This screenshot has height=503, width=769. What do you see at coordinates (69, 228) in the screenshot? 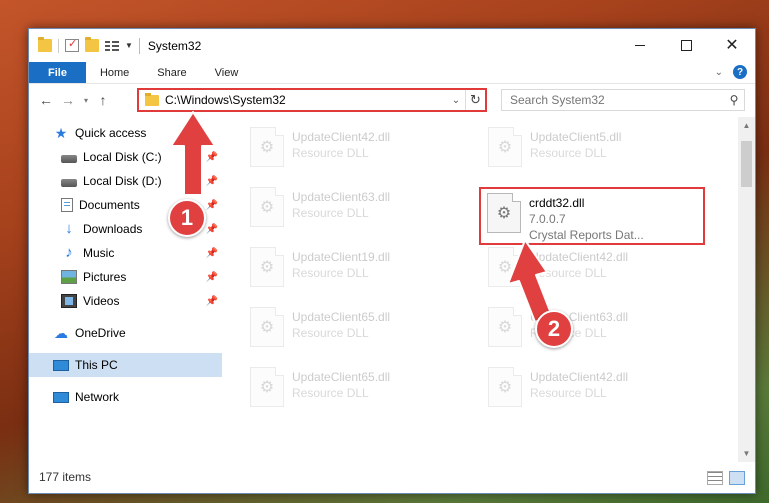
I see `downloads-icon: ↓` at bounding box center [69, 228].